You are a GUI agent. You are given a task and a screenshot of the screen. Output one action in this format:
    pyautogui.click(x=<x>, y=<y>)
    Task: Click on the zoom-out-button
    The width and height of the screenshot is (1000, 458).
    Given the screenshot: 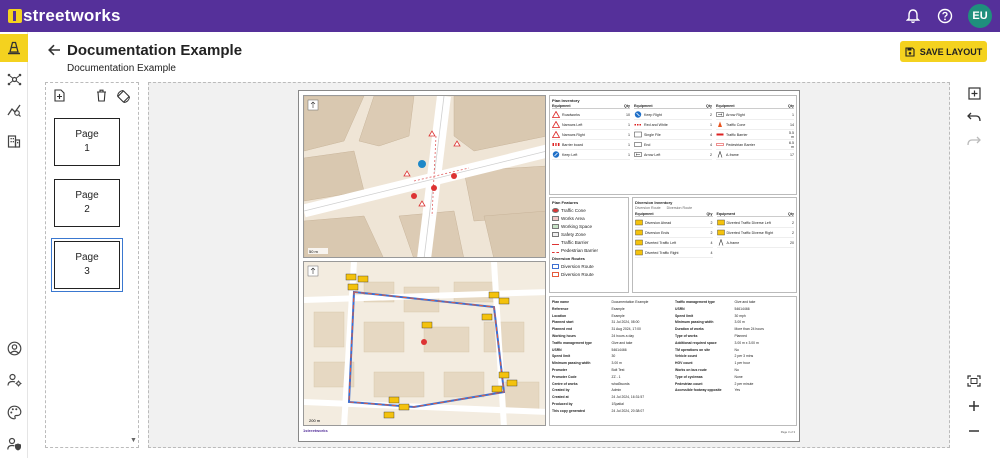 What is the action you would take?
    pyautogui.click(x=974, y=431)
    